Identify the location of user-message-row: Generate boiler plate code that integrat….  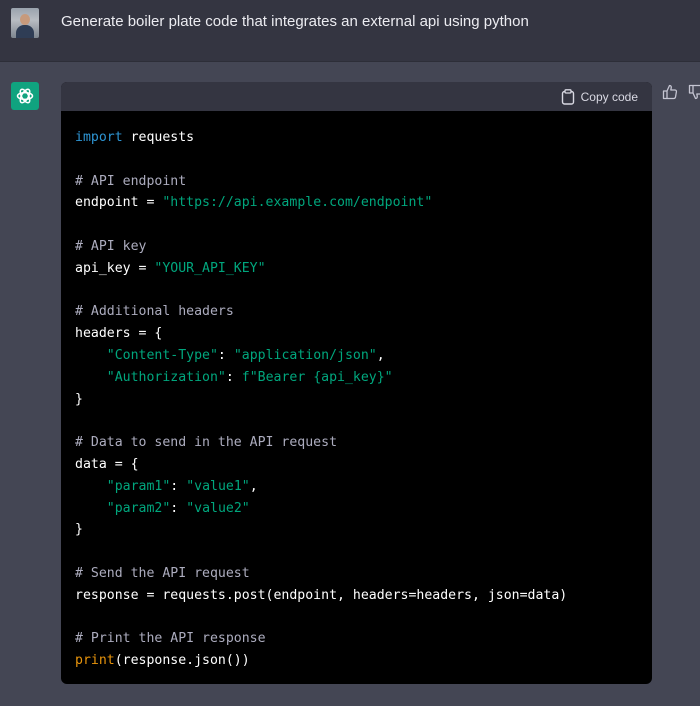
(350, 31).